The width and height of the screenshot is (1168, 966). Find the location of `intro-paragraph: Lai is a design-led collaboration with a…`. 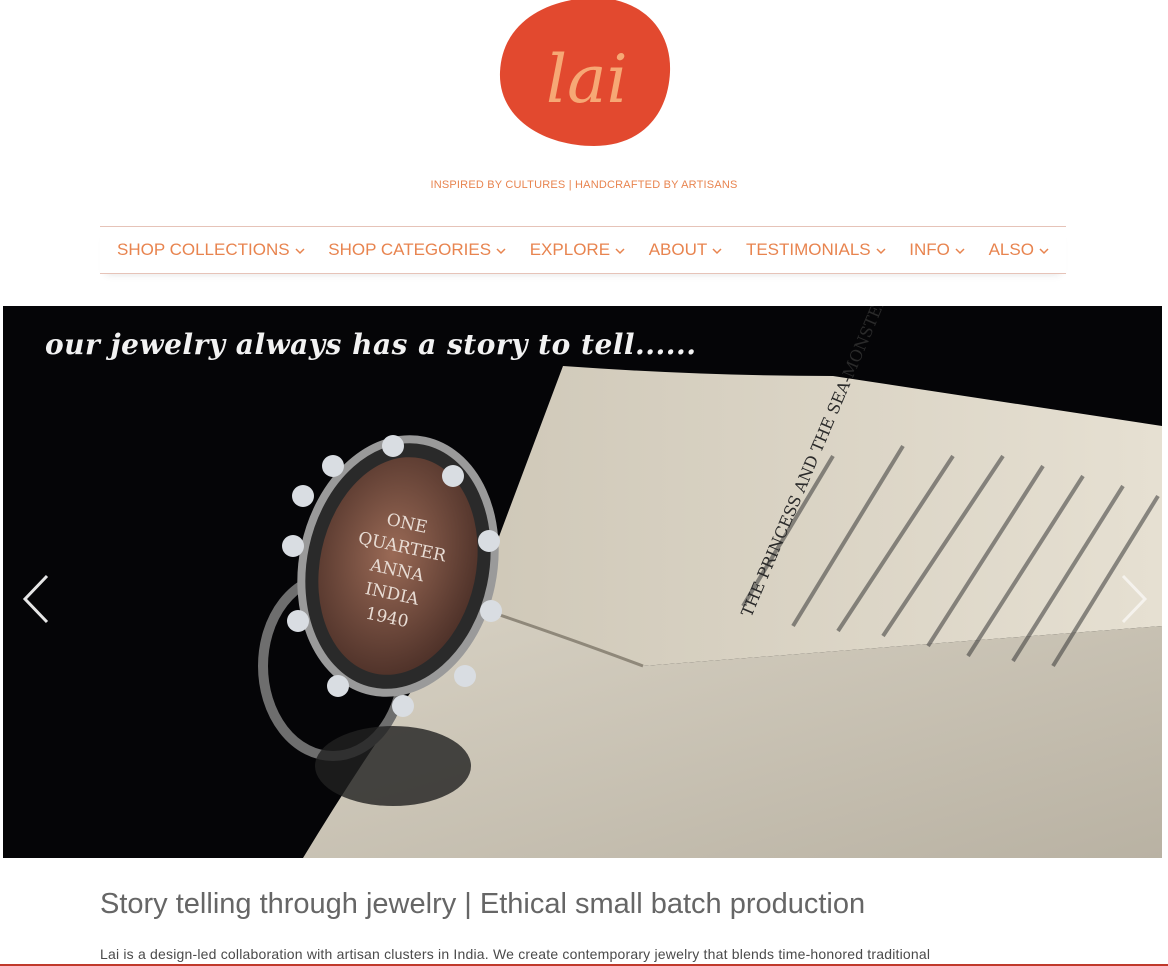

intro-paragraph: Lai is a design-led collaboration with a… is located at coordinates (515, 954).